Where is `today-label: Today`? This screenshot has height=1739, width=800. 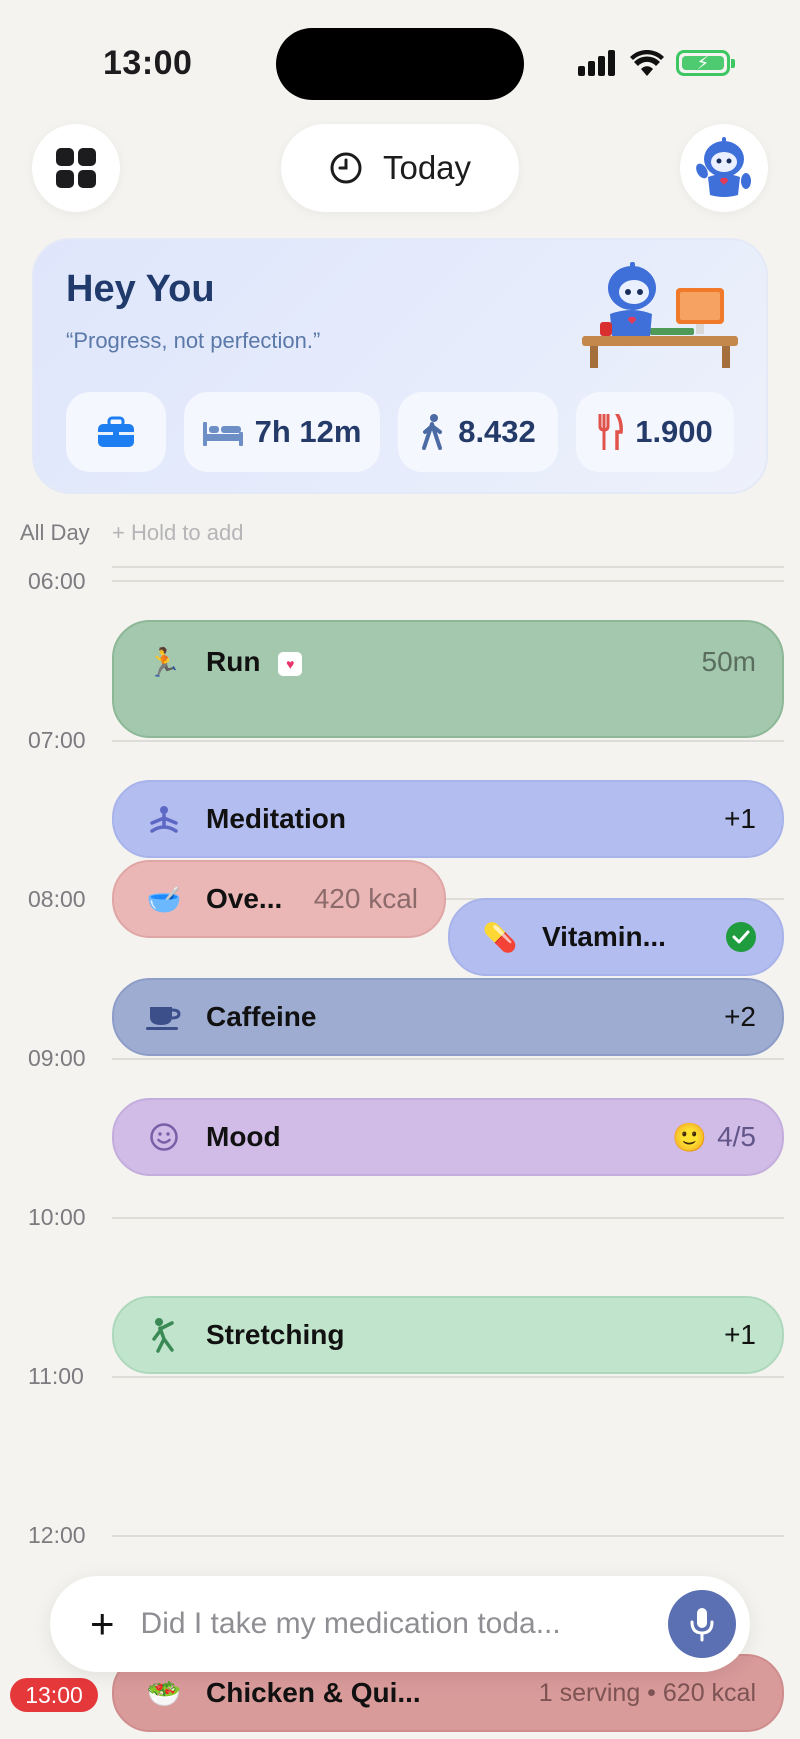
today-label: Today is located at coordinates (427, 167).